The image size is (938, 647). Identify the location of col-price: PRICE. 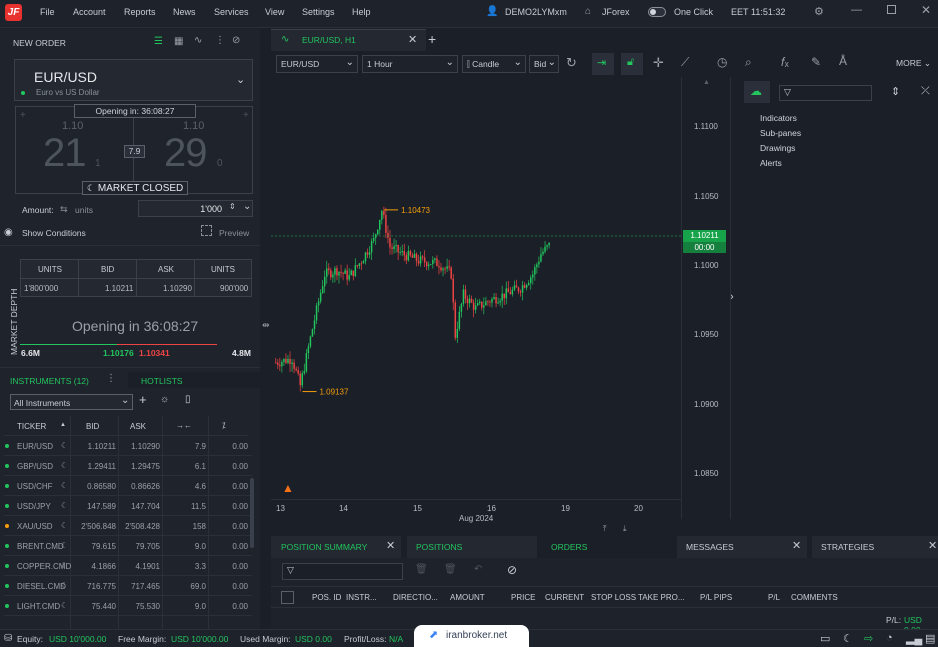
(523, 597).